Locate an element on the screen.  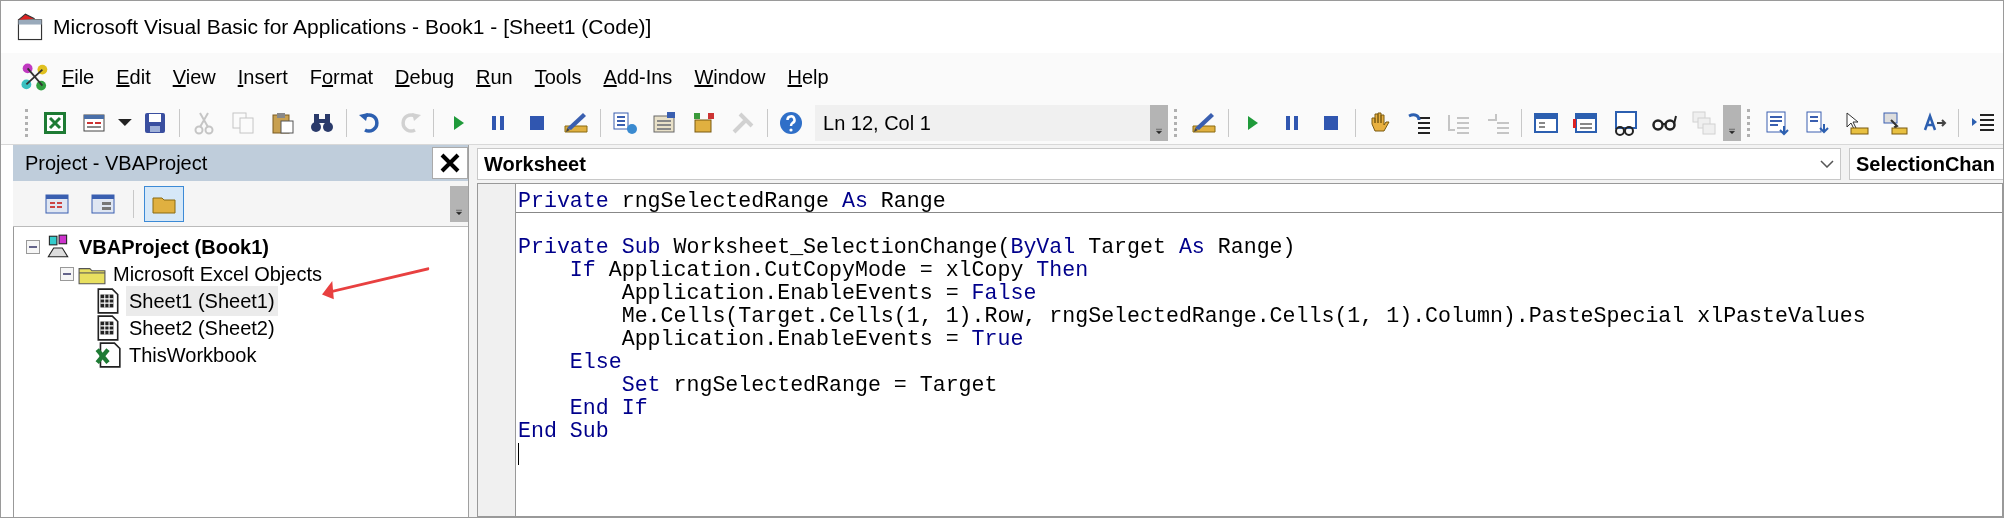
close-button is located at coordinates (450, 163).